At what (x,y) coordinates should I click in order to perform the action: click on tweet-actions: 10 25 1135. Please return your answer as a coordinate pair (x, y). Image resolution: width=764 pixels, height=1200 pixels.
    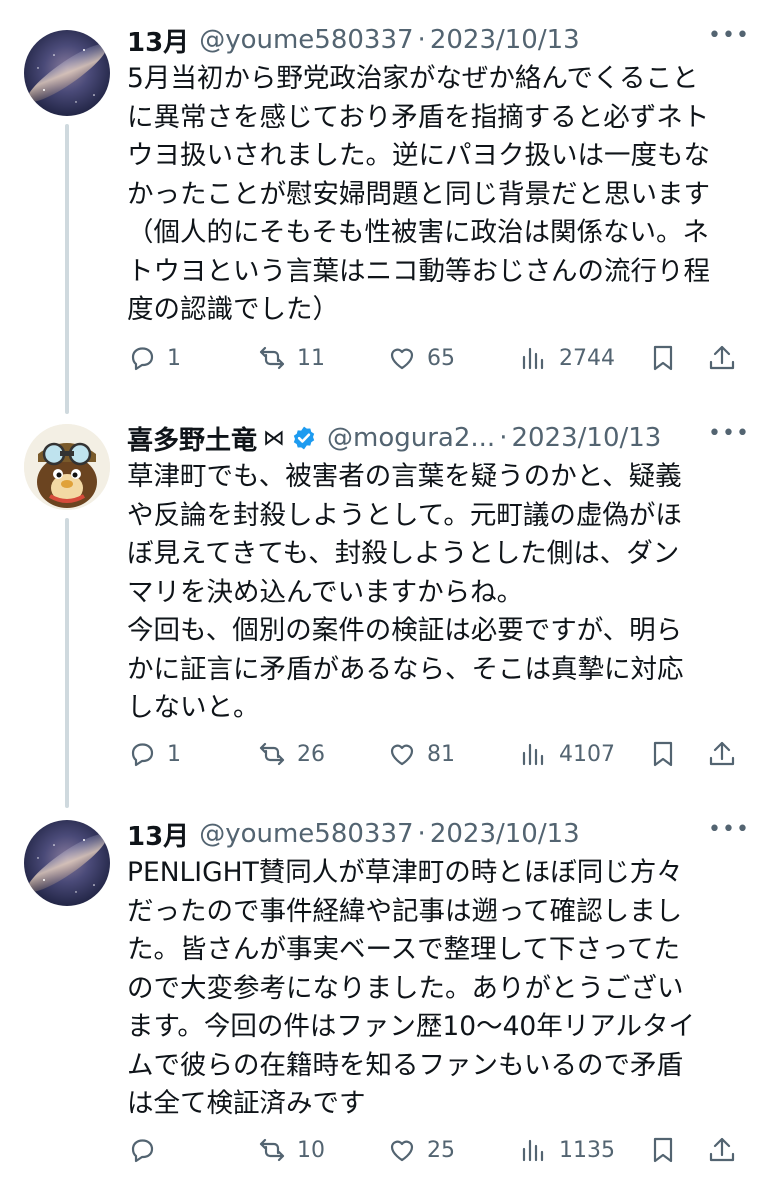
    Looking at the image, I should click on (434, 1150).